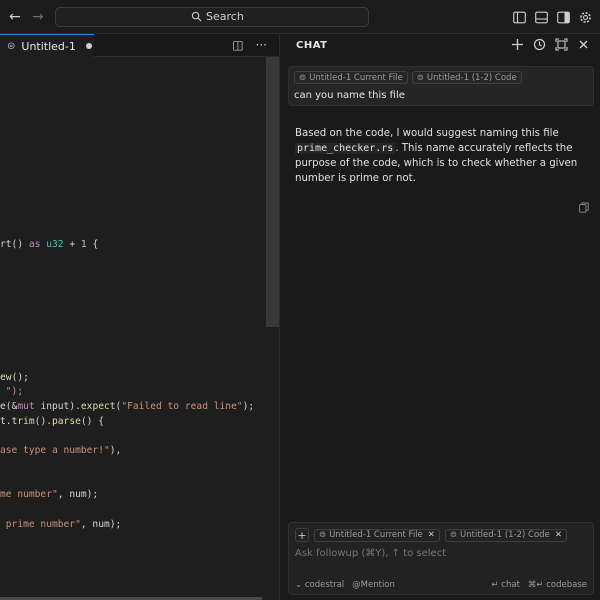  Describe the element at coordinates (349, 95) in the screenshot. I see `user-message-text: can you name this file` at that location.